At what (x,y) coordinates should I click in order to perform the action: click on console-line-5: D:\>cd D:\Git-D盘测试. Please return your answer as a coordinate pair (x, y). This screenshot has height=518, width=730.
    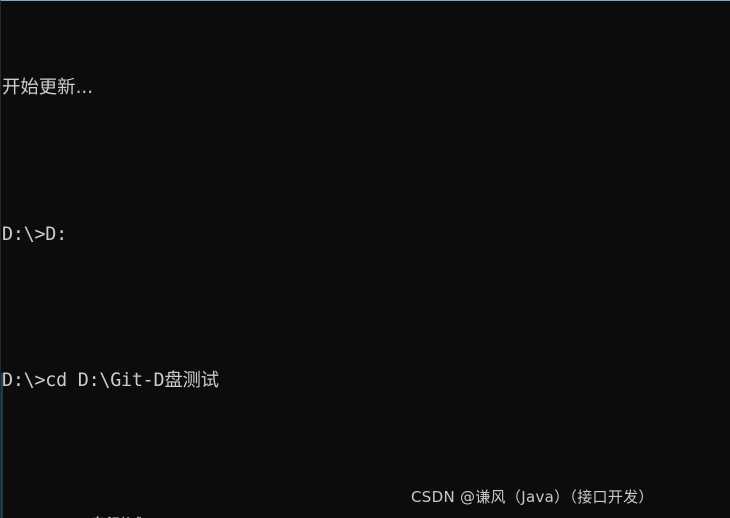
    Looking at the image, I should click on (110, 381).